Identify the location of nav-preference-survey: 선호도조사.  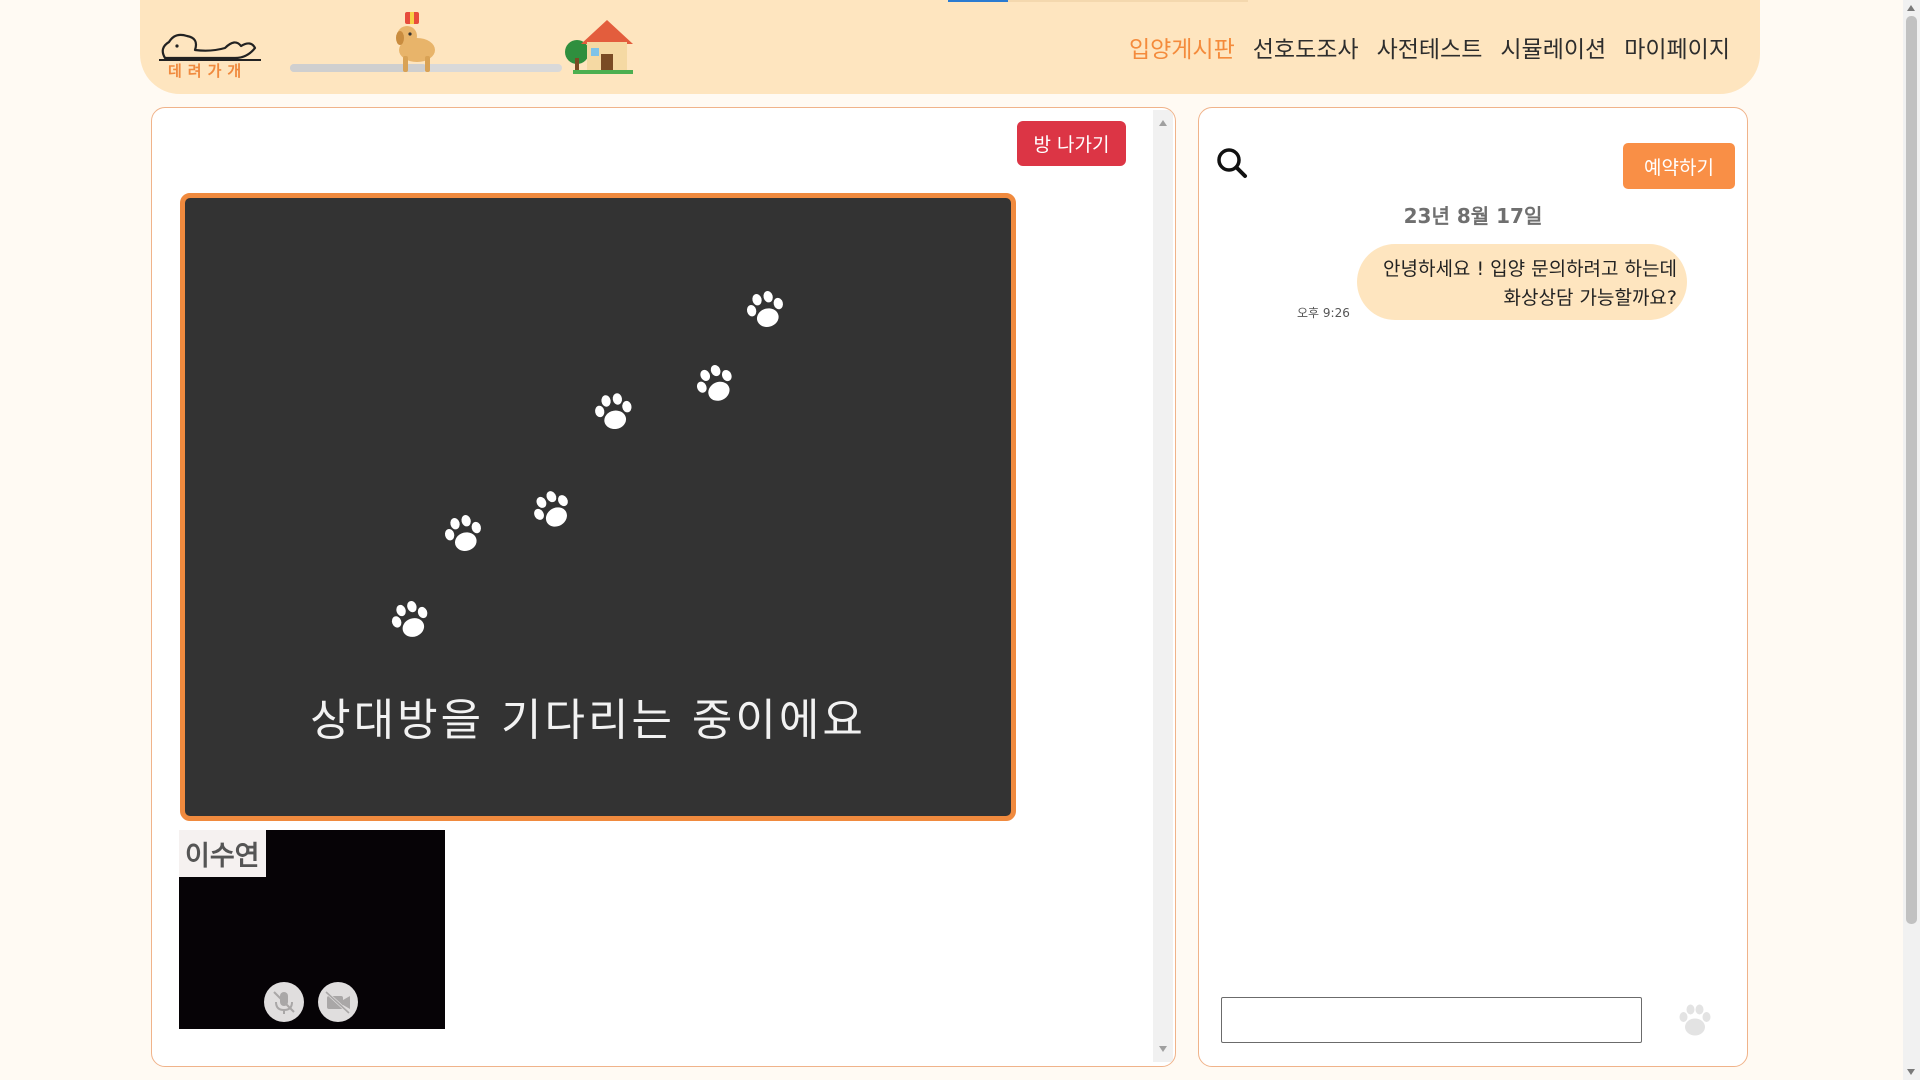
(1306, 47).